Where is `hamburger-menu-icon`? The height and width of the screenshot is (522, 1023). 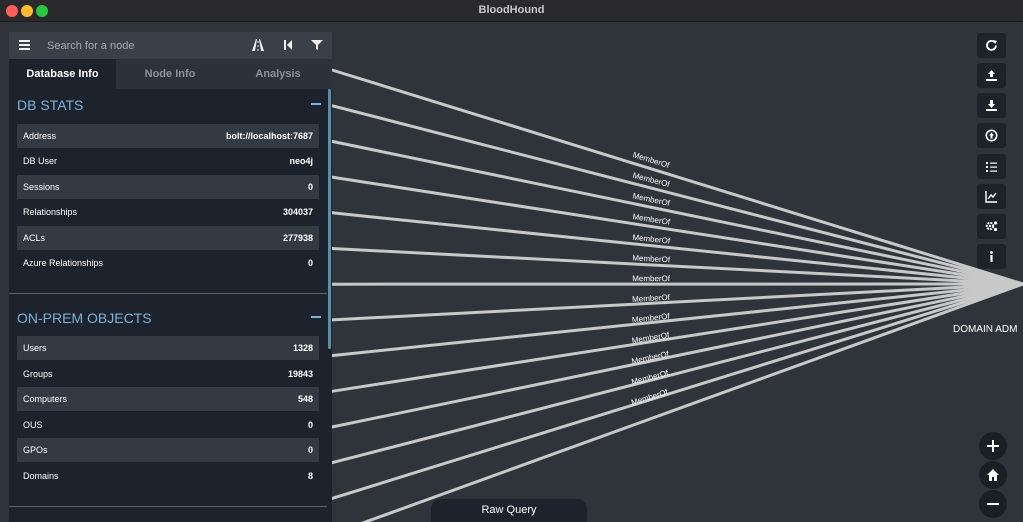 hamburger-menu-icon is located at coordinates (24, 44).